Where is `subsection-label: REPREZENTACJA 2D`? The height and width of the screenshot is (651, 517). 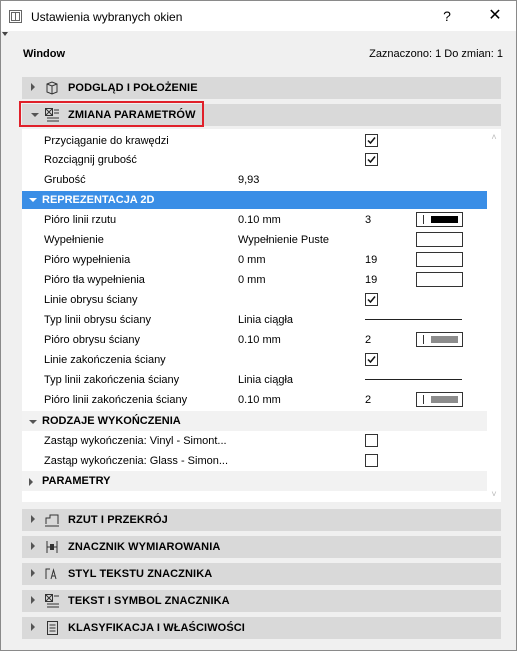 subsection-label: REPREZENTACJA 2D is located at coordinates (98, 200).